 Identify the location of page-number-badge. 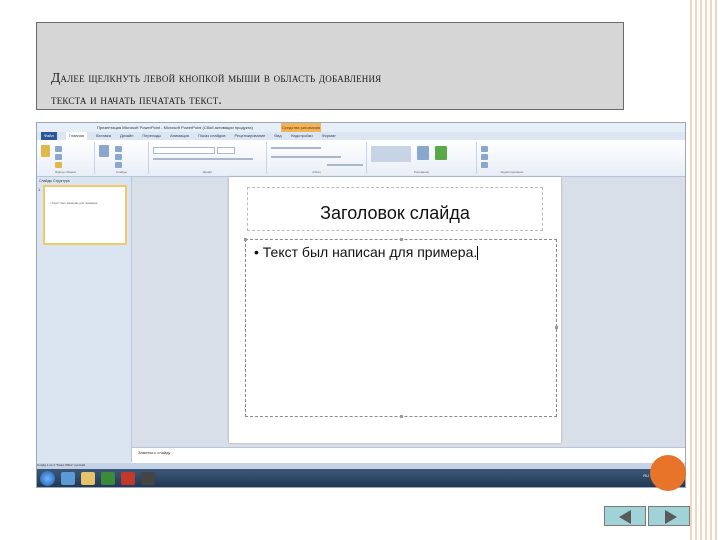
(668, 473).